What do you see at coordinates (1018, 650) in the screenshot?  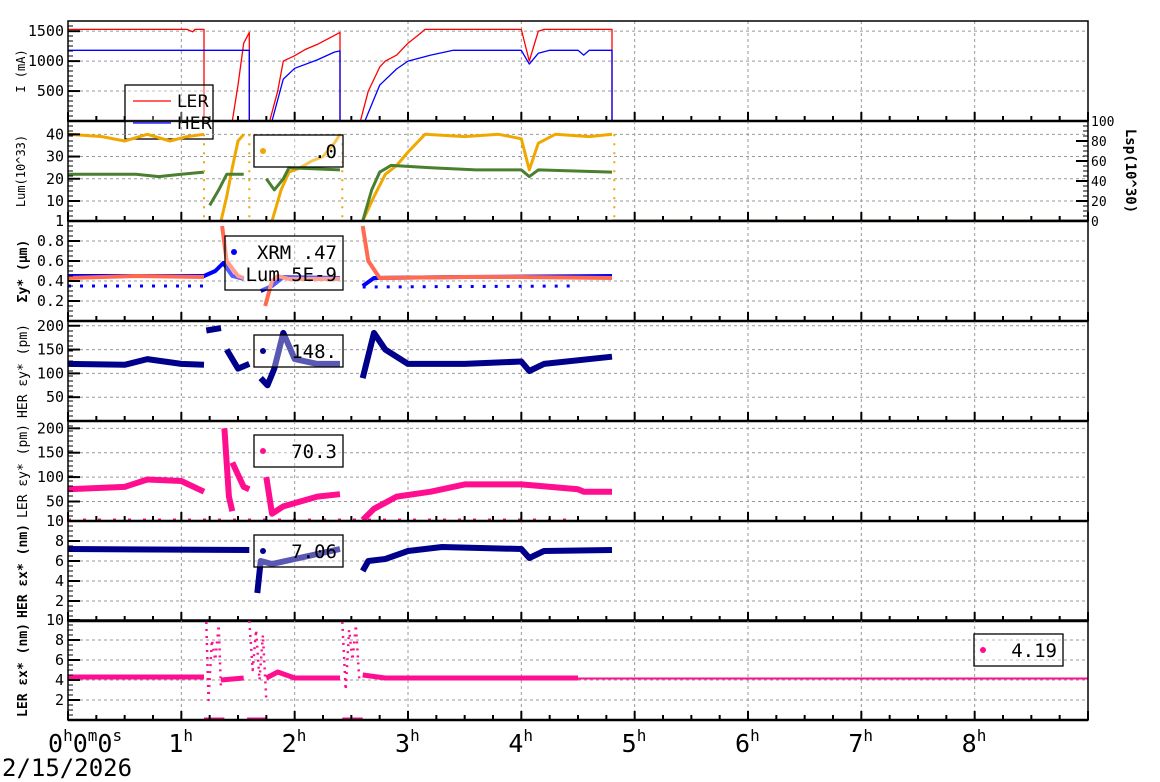 I see `legend: 4.19` at bounding box center [1018, 650].